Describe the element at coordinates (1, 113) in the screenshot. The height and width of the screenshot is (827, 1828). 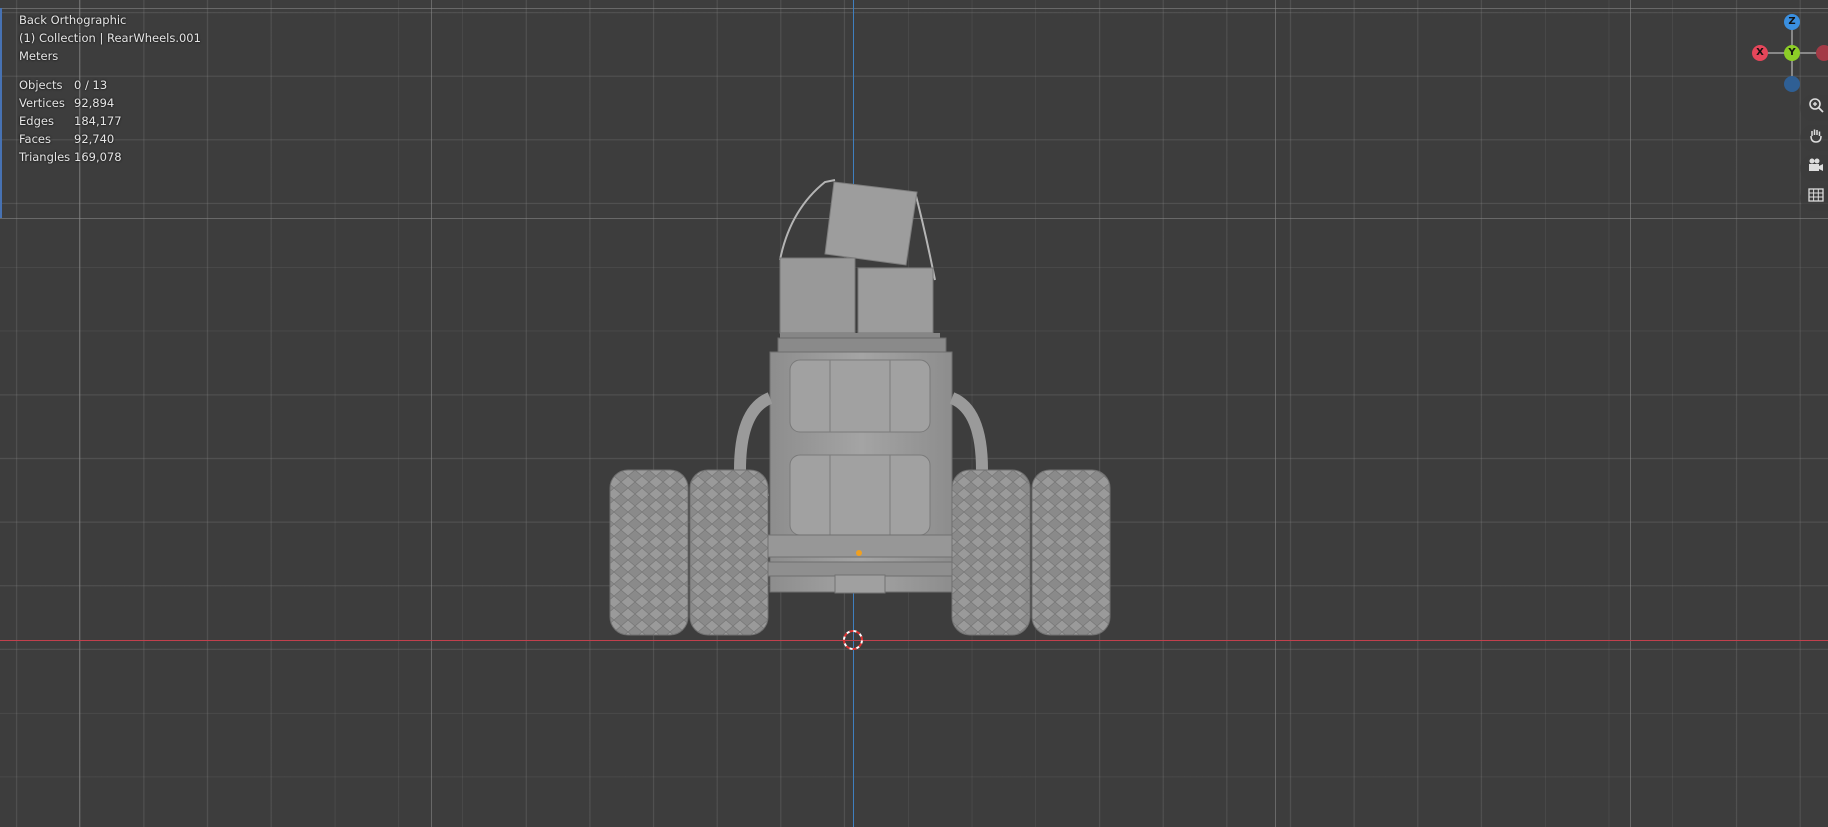
I see `active-region-edge` at that location.